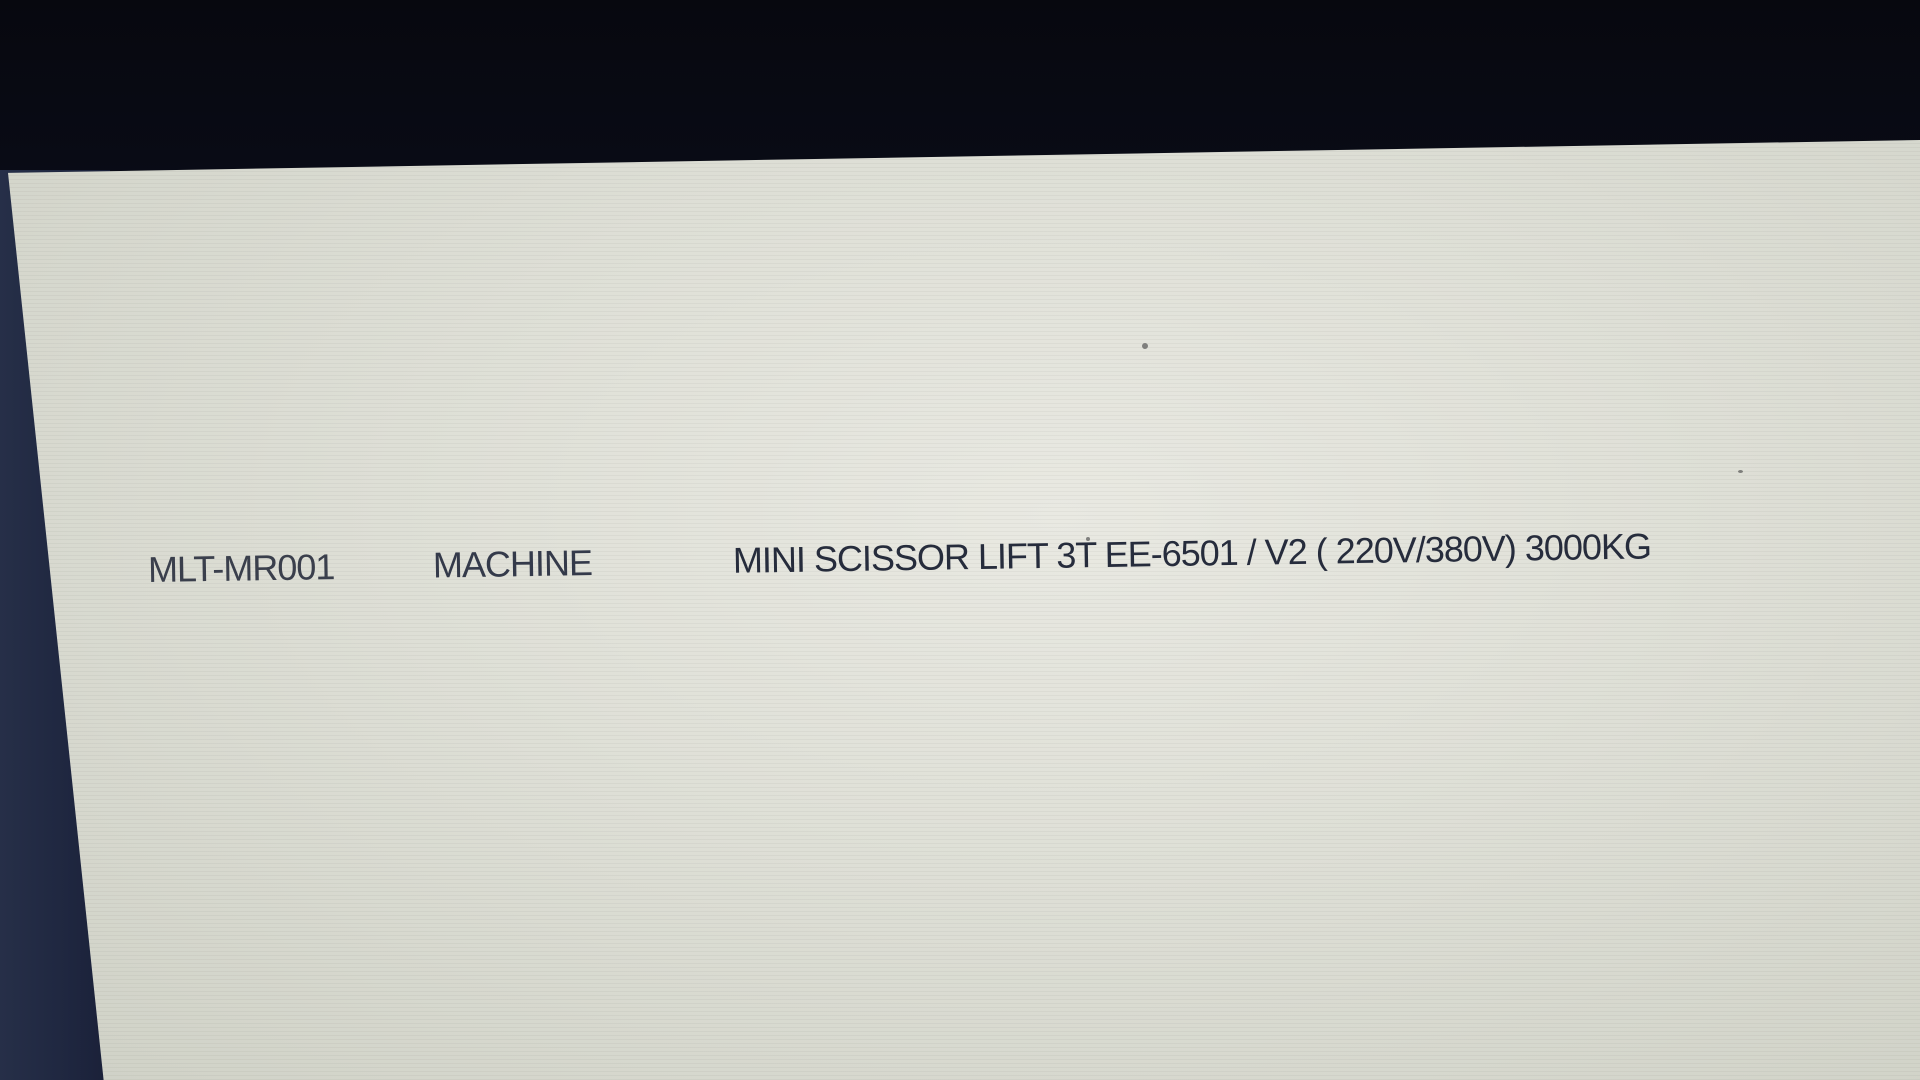 The image size is (1920, 1080). What do you see at coordinates (241, 568) in the screenshot?
I see `item-code-cell: MLT-MR001` at bounding box center [241, 568].